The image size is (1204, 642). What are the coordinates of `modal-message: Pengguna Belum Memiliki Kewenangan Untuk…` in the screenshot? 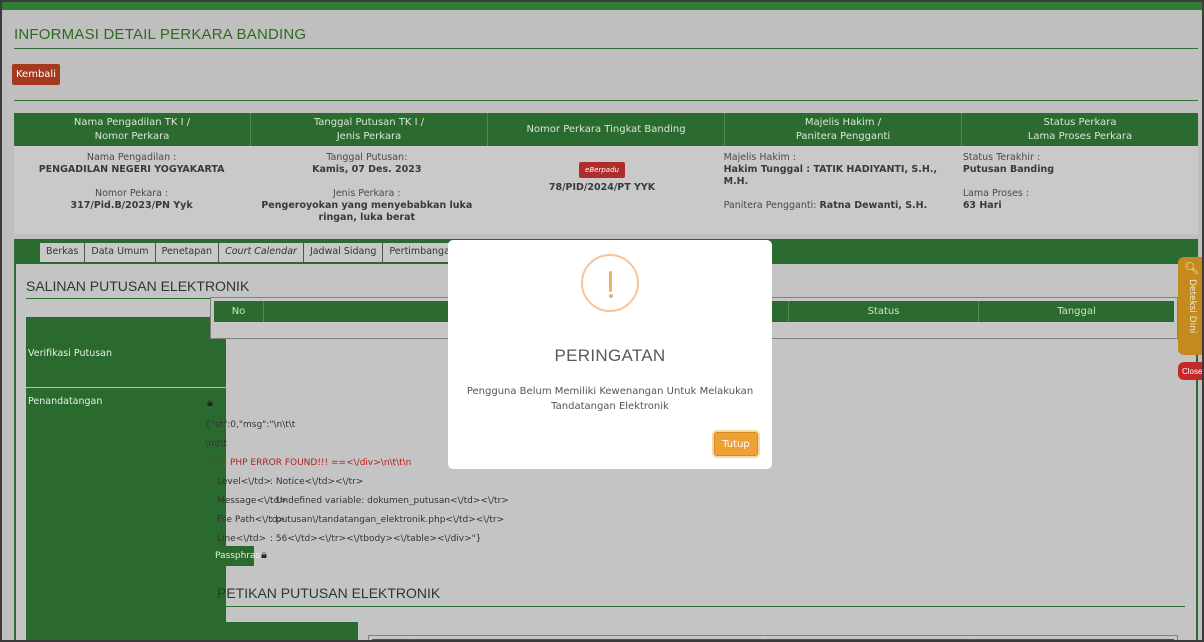 It's located at (610, 399).